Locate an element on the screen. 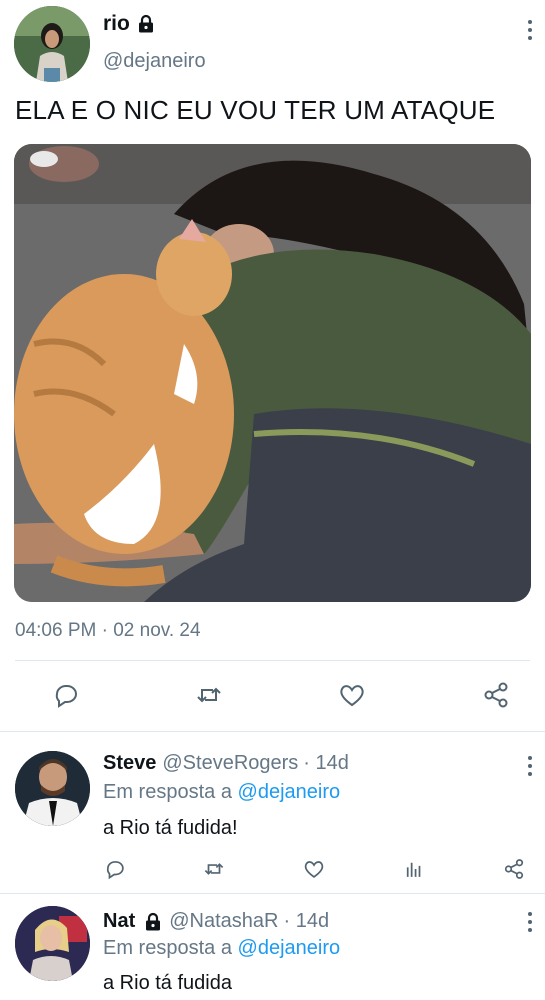  tweet-timestamp: 04:06 PM · 02 nov. 24 is located at coordinates (108, 631).